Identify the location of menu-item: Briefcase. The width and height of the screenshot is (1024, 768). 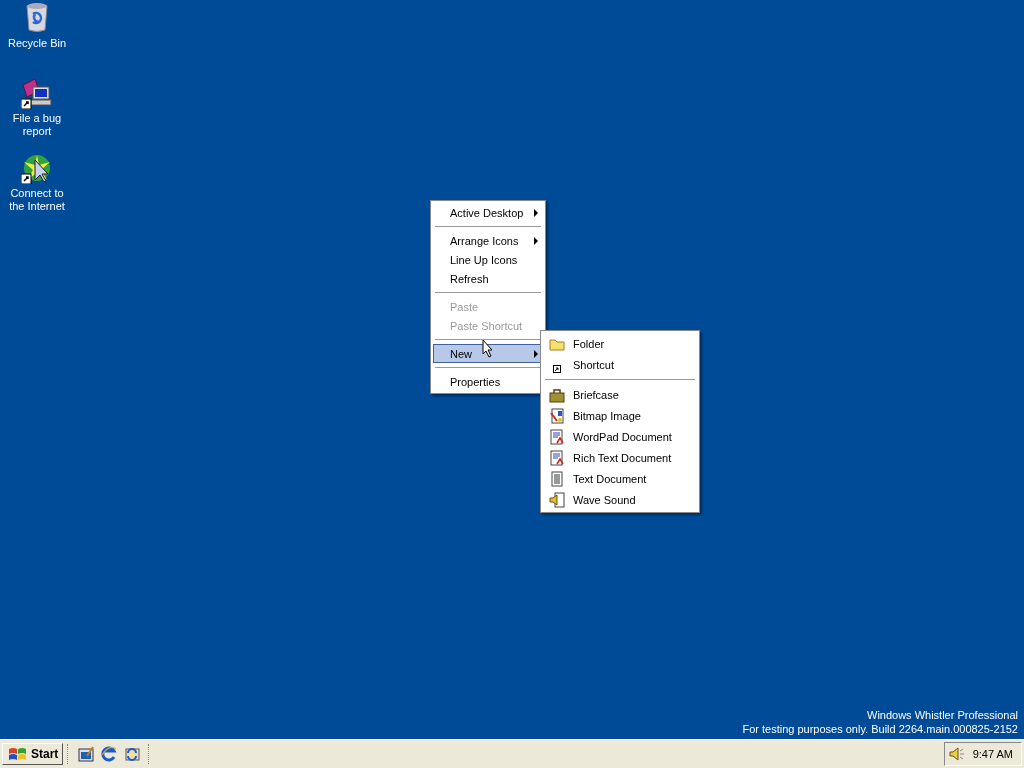
(620, 394).